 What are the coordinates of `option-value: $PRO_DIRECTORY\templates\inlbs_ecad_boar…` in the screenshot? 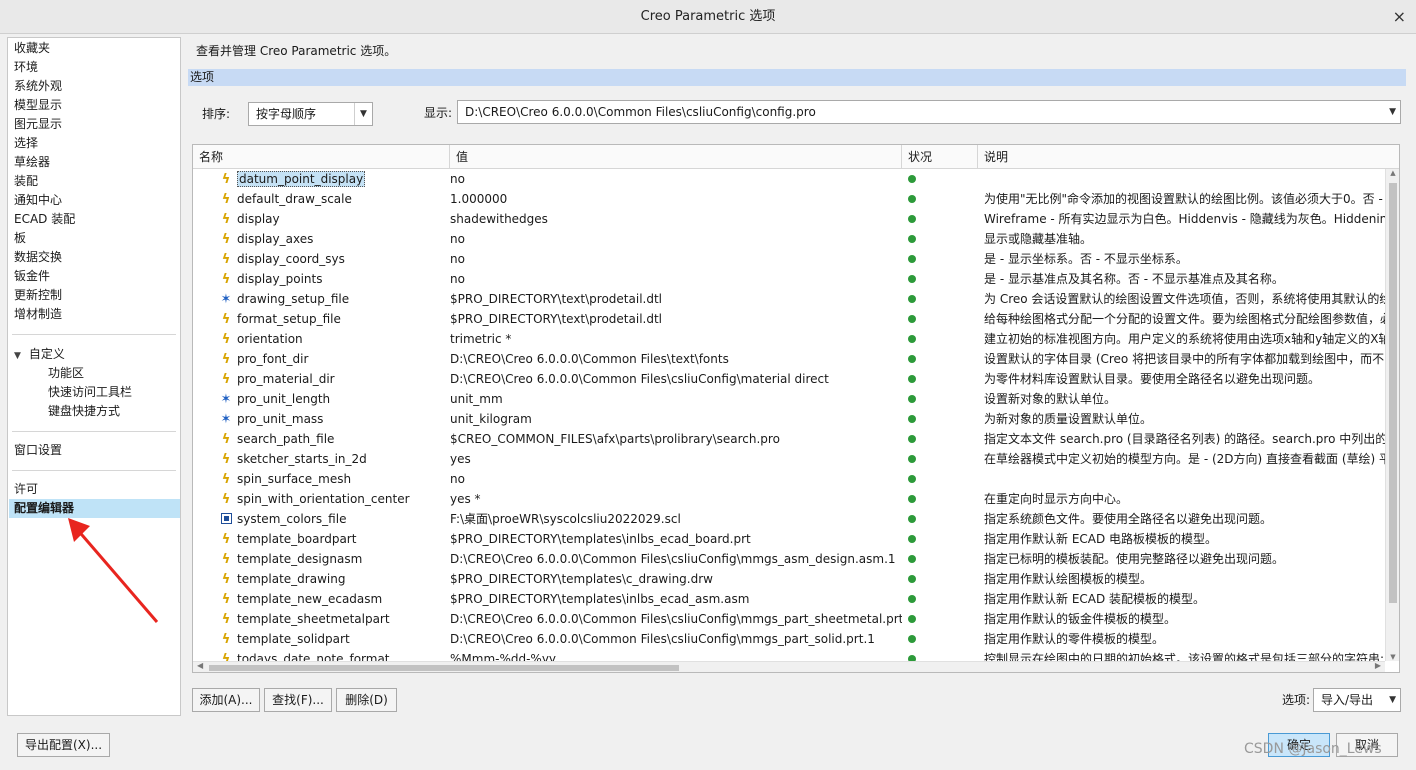 It's located at (676, 539).